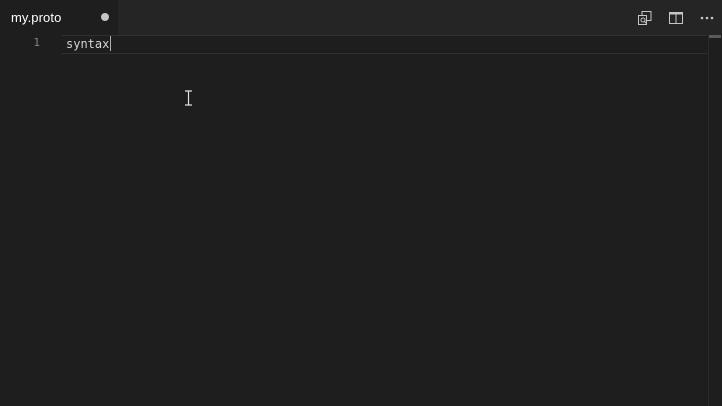  Describe the element at coordinates (188, 98) in the screenshot. I see `text-cursor-icon` at that location.